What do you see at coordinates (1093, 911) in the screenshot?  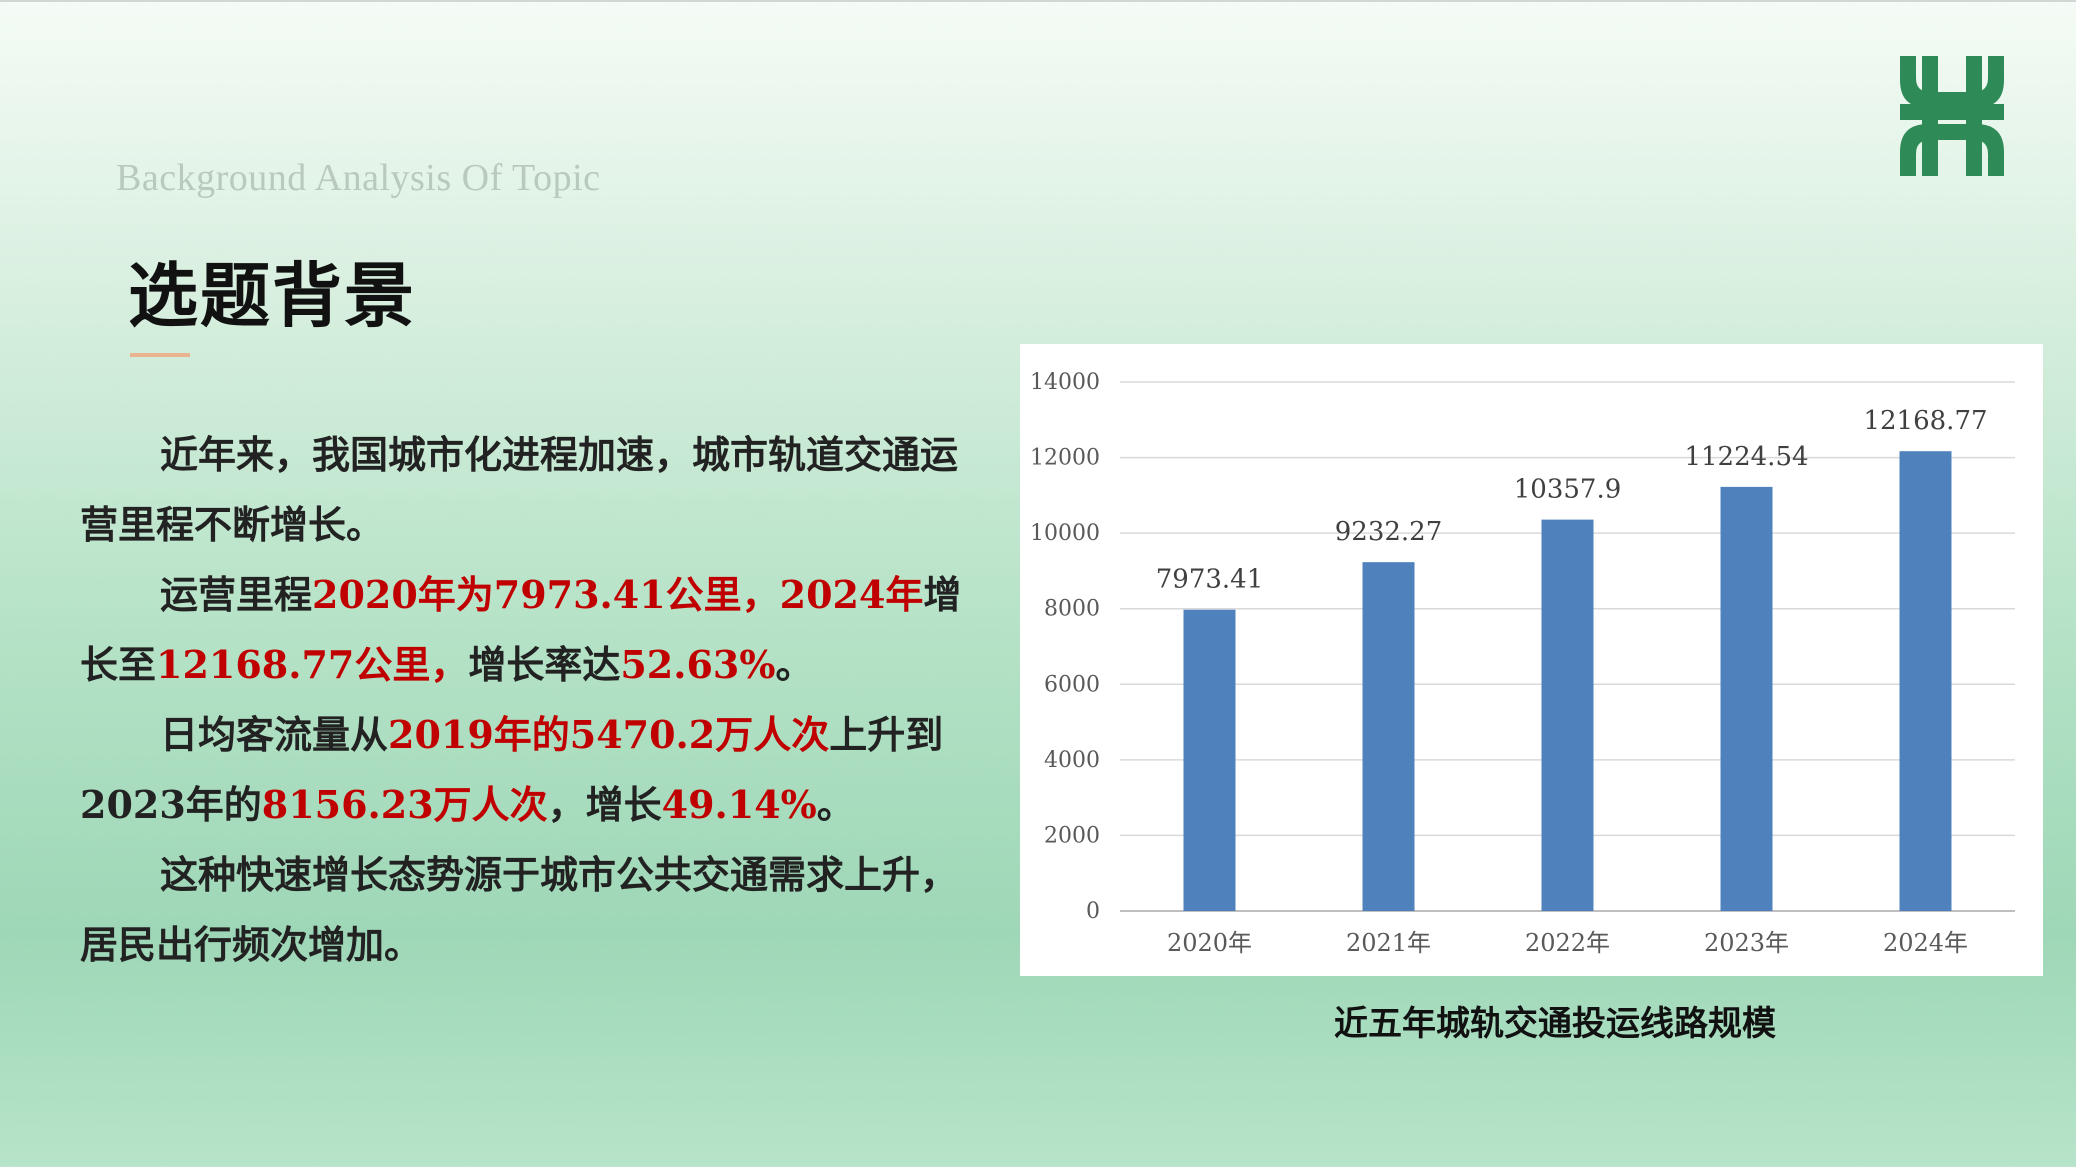 I see `y-tick-label: 0` at bounding box center [1093, 911].